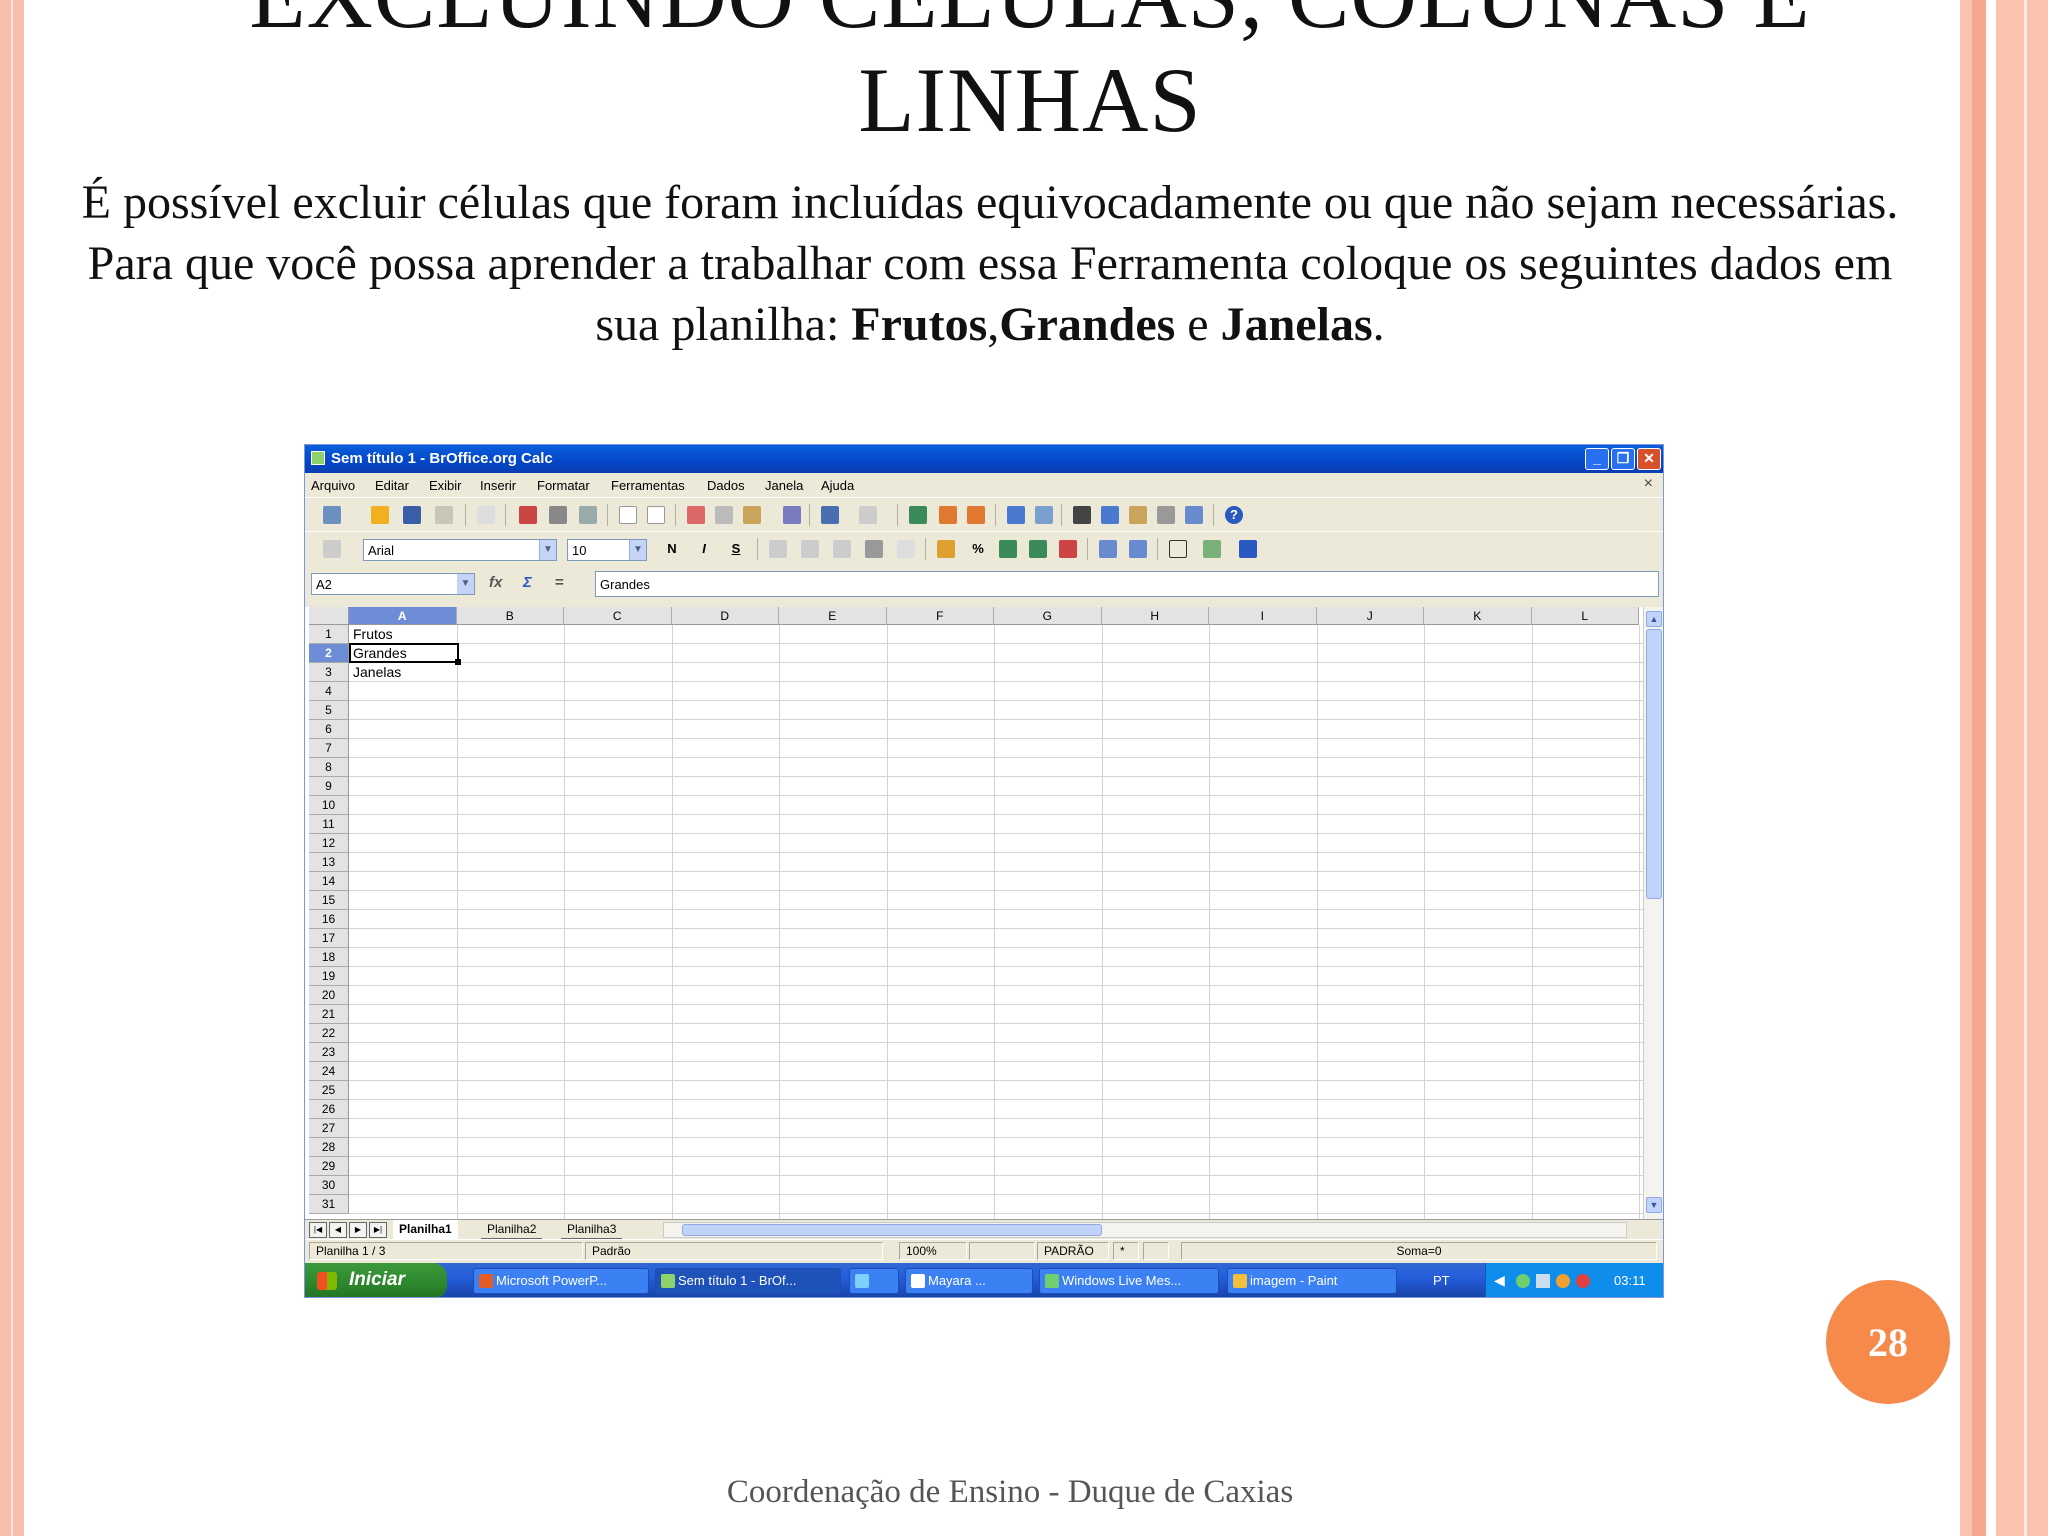 The width and height of the screenshot is (2048, 1536). What do you see at coordinates (1478, 616) in the screenshot?
I see `column-header-k: K` at bounding box center [1478, 616].